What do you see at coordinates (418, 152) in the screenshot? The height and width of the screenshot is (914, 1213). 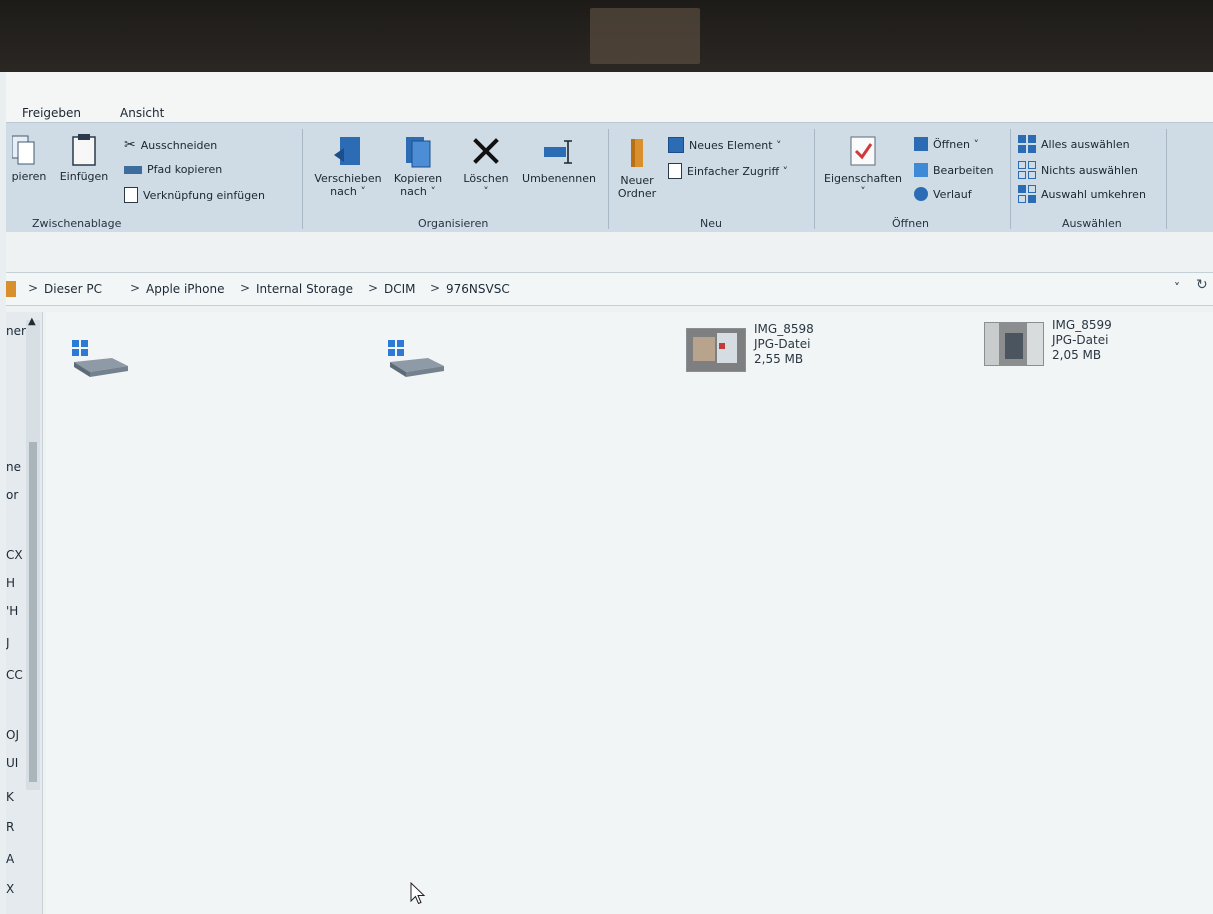 I see `copy-to-icon` at bounding box center [418, 152].